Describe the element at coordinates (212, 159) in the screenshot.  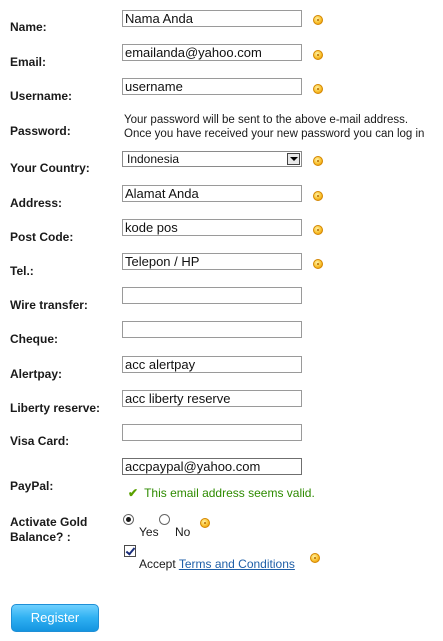
I see `country-select: Indonesia` at that location.